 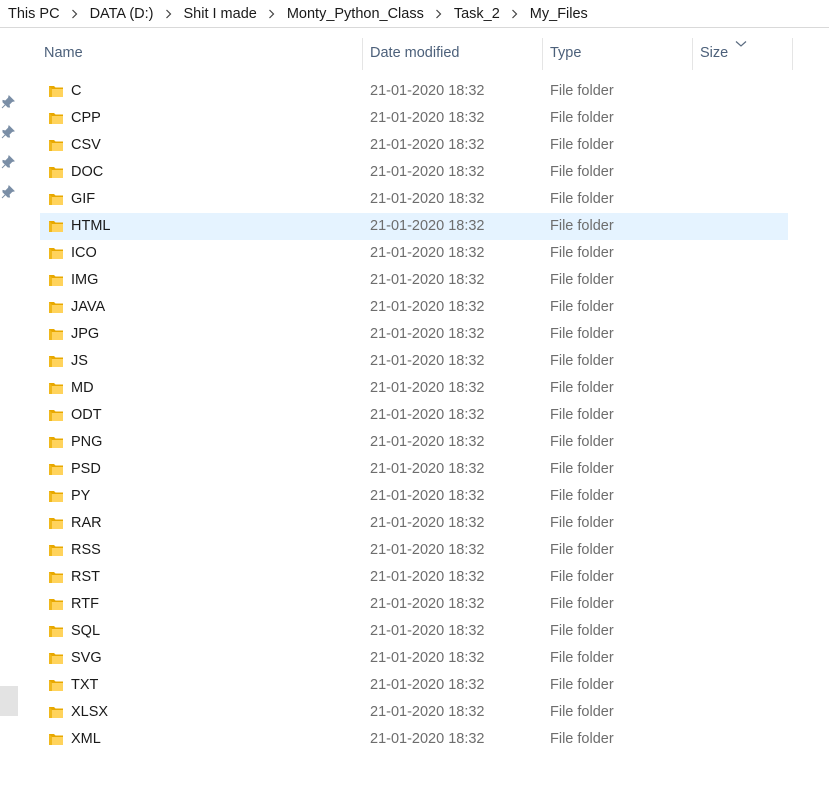 I want to click on table-row: IMG 21-01-2020 18:32 File folder, so click(x=414, y=280).